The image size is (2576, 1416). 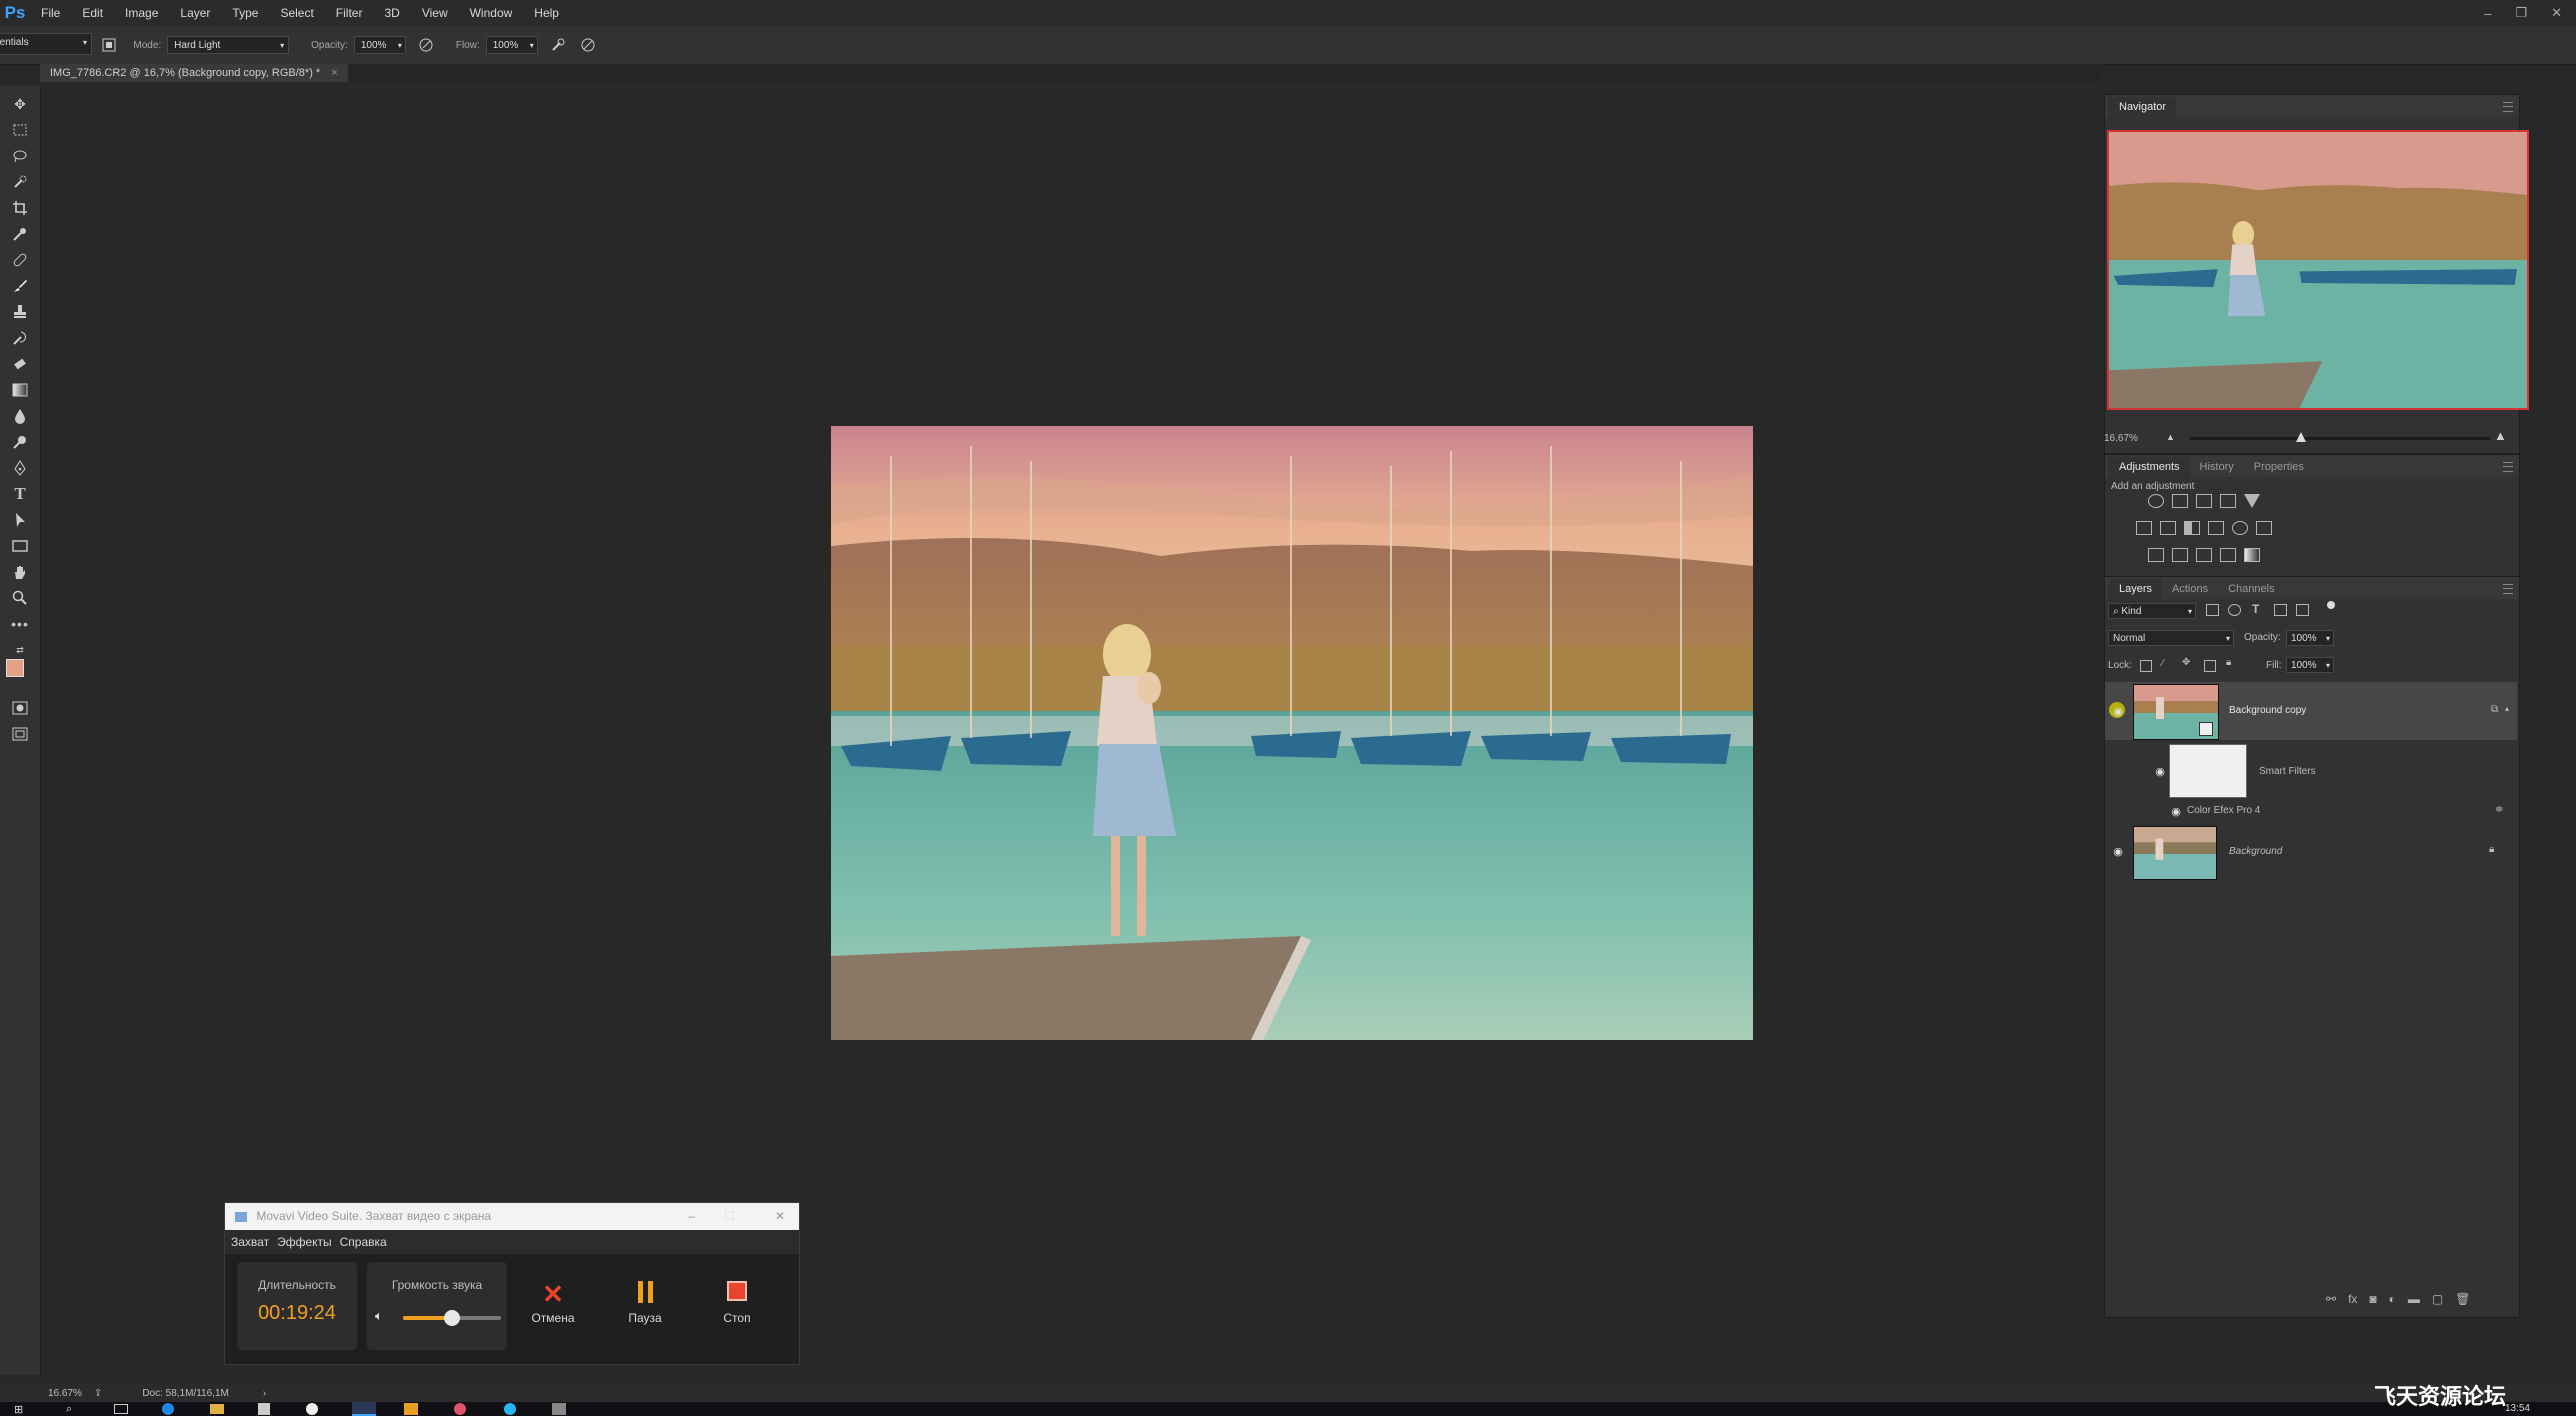 What do you see at coordinates (2149, 467) in the screenshot?
I see `tab-adjustments: Adjustments` at bounding box center [2149, 467].